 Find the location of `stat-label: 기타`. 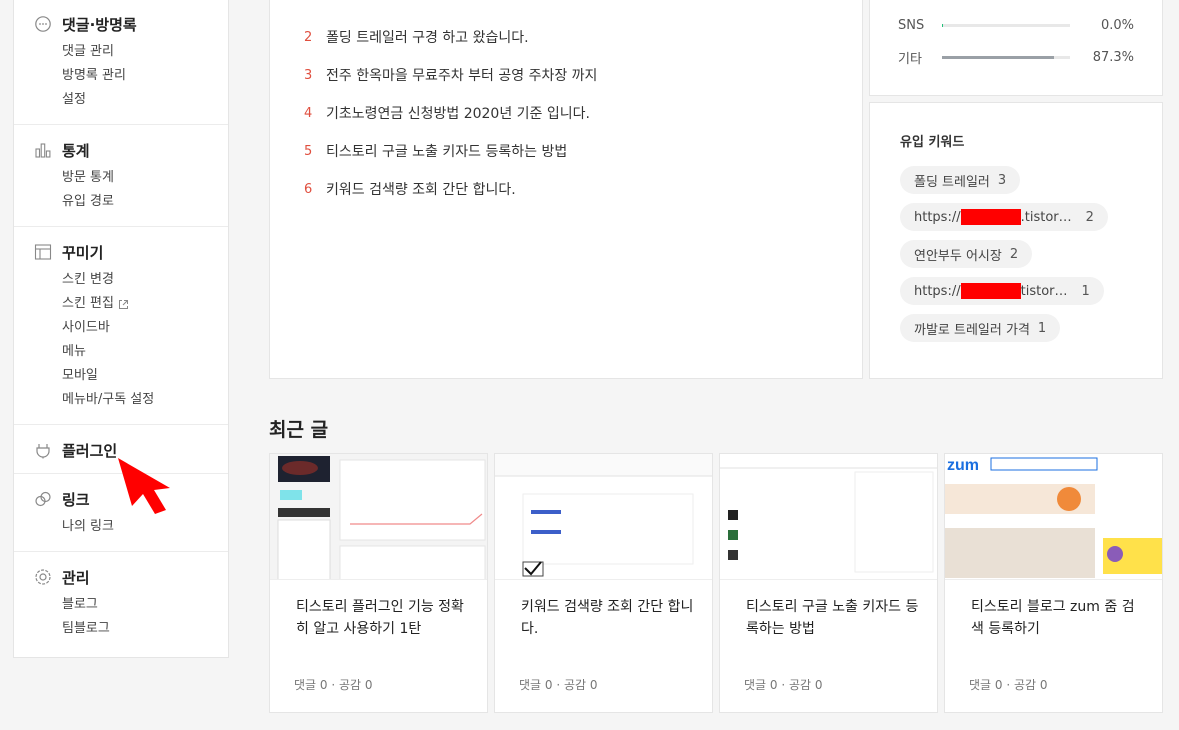

stat-label: 기타 is located at coordinates (910, 59).